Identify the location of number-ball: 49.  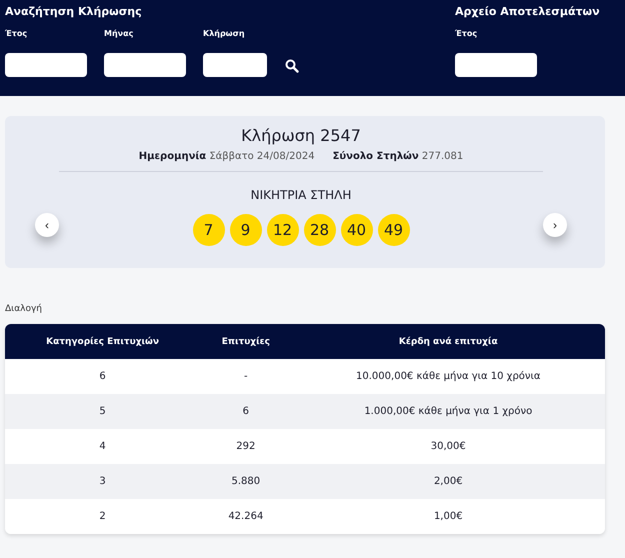
(394, 230).